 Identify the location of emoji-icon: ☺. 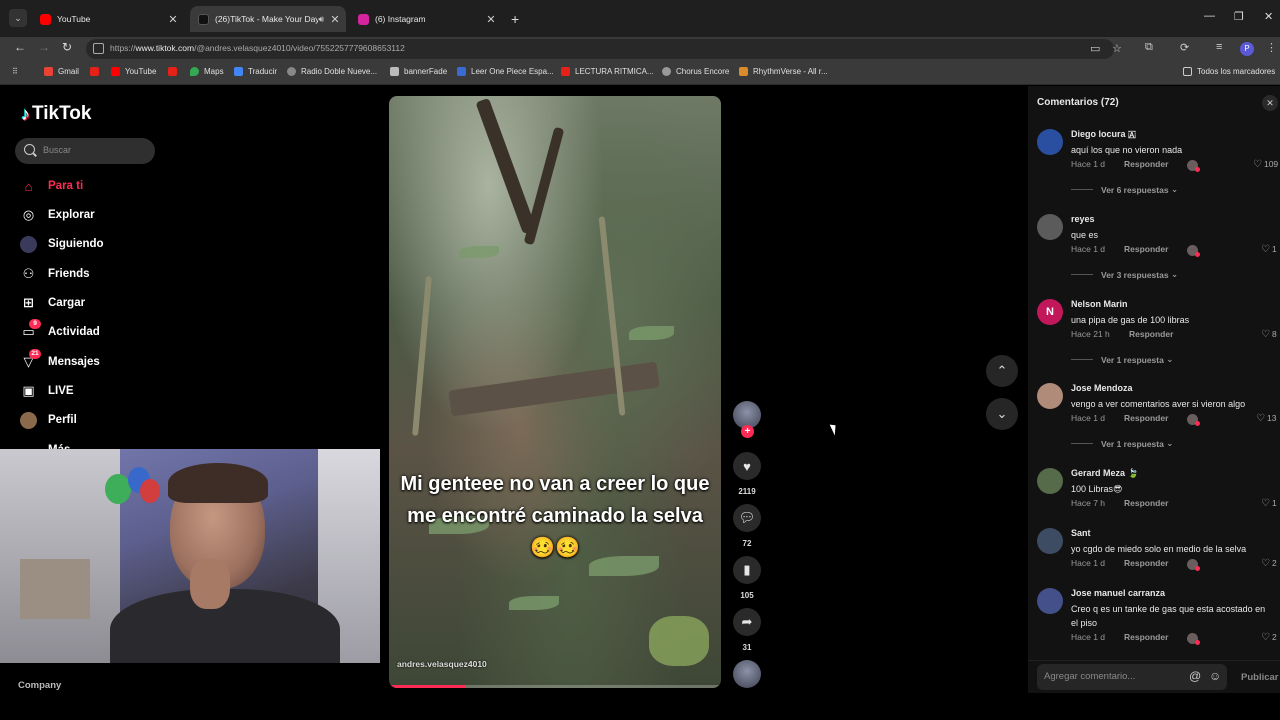
(1215, 676).